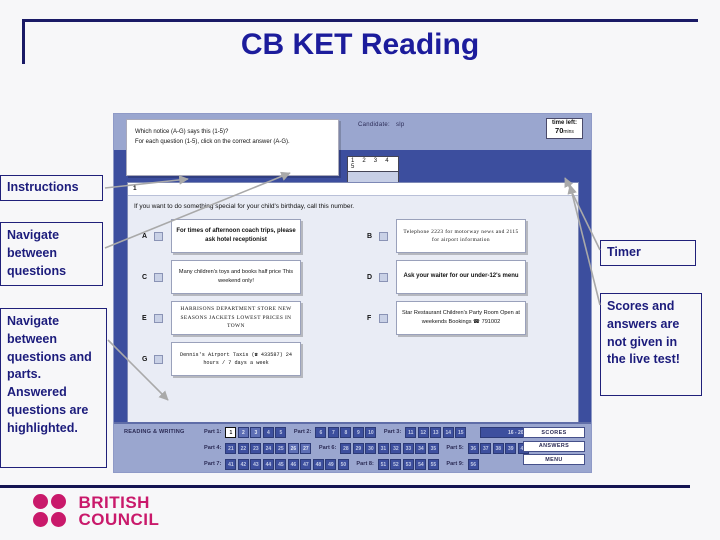 Image resolution: width=720 pixels, height=540 pixels. Describe the element at coordinates (421, 464) in the screenshot. I see `nav-question-button-54: 54` at that location.